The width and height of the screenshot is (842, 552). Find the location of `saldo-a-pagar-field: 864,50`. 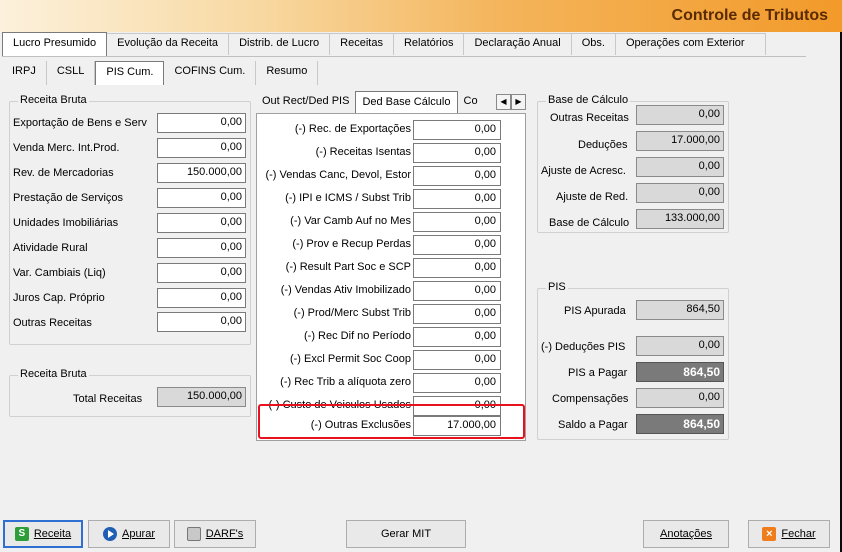

saldo-a-pagar-field: 864,50 is located at coordinates (680, 424).